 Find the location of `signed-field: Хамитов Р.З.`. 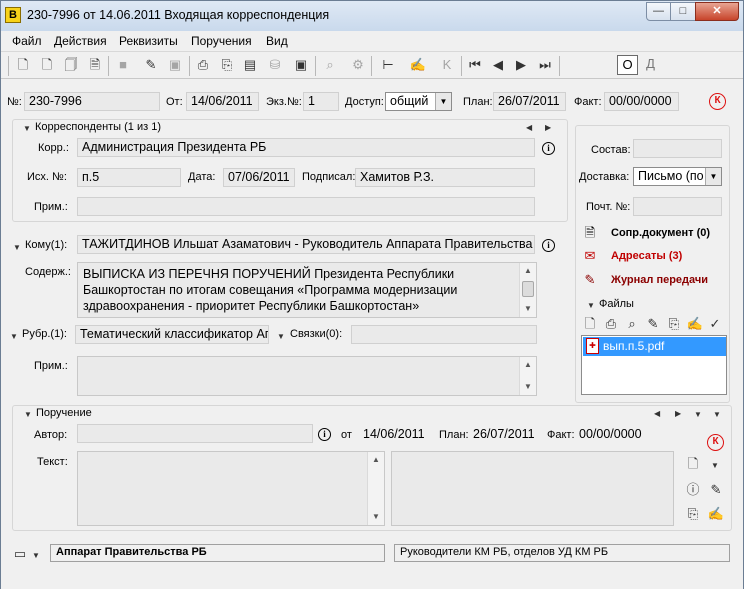

signed-field: Хамитов Р.З. is located at coordinates (445, 177).